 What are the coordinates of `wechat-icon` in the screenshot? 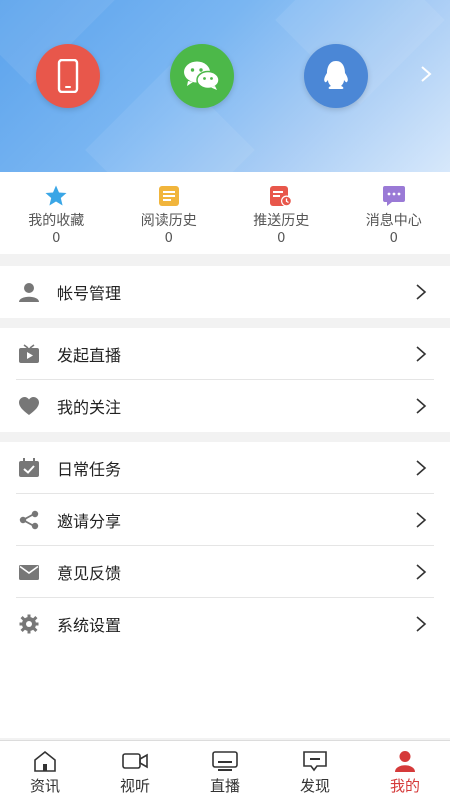 It's located at (202, 76).